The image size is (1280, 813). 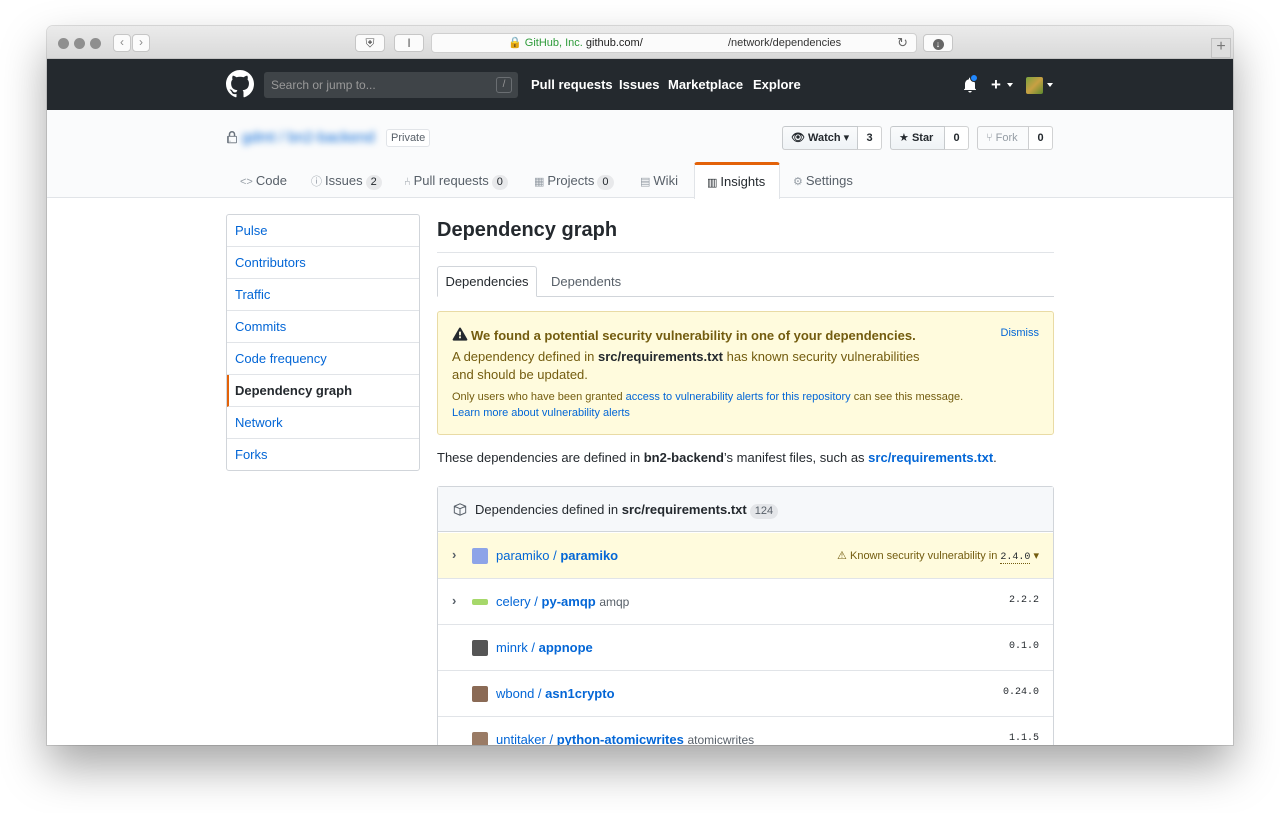 I want to click on repo-name-link: gdmt / bn2-backend, so click(x=308, y=137).